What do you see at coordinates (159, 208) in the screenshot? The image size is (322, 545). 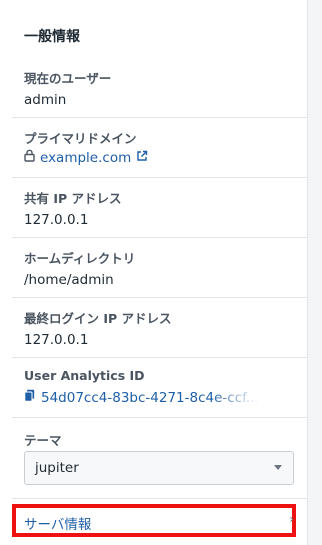 I see `shared-ip-item: 共有 IP アドレス 127.0.0.1` at bounding box center [159, 208].